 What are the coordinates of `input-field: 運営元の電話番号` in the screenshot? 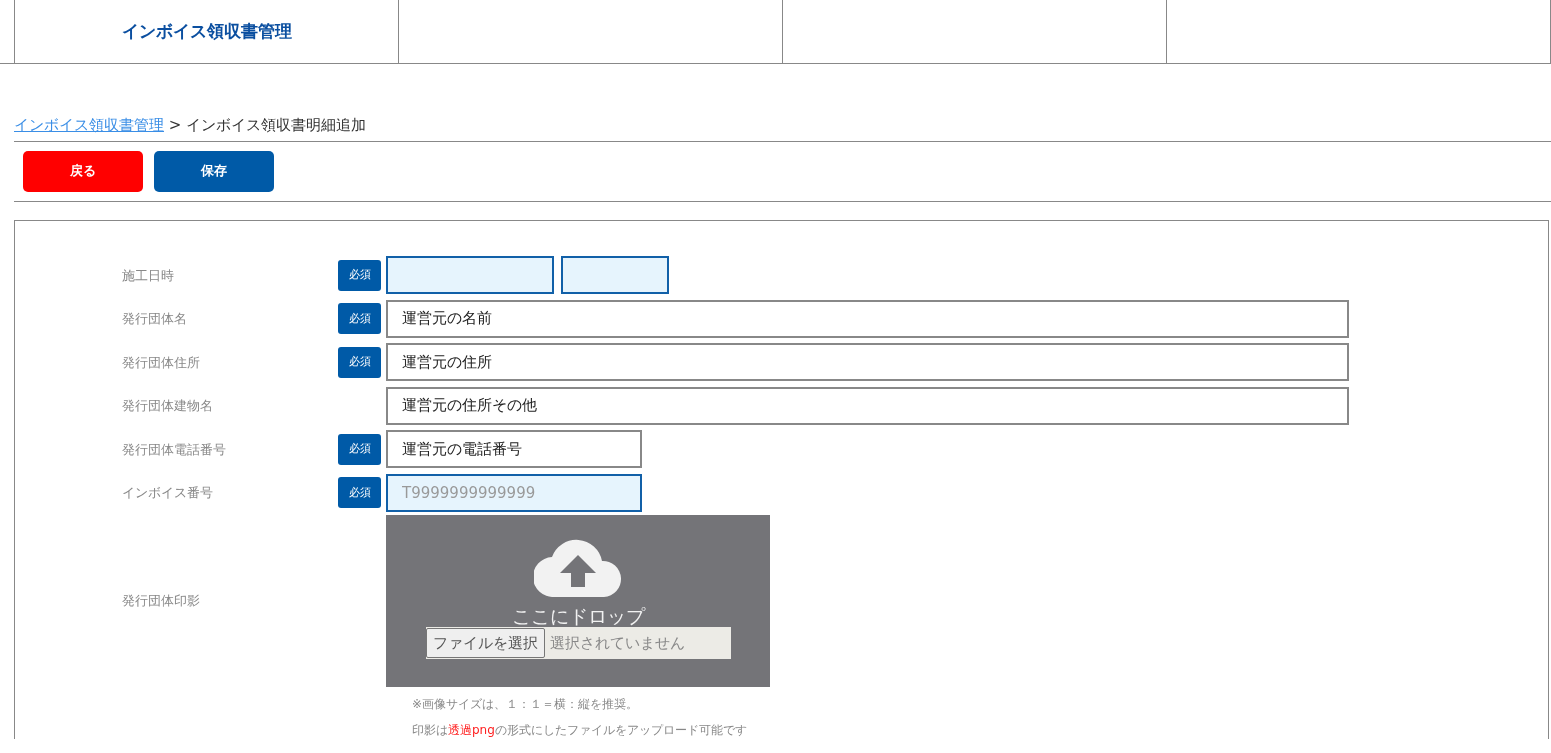 It's located at (514, 449).